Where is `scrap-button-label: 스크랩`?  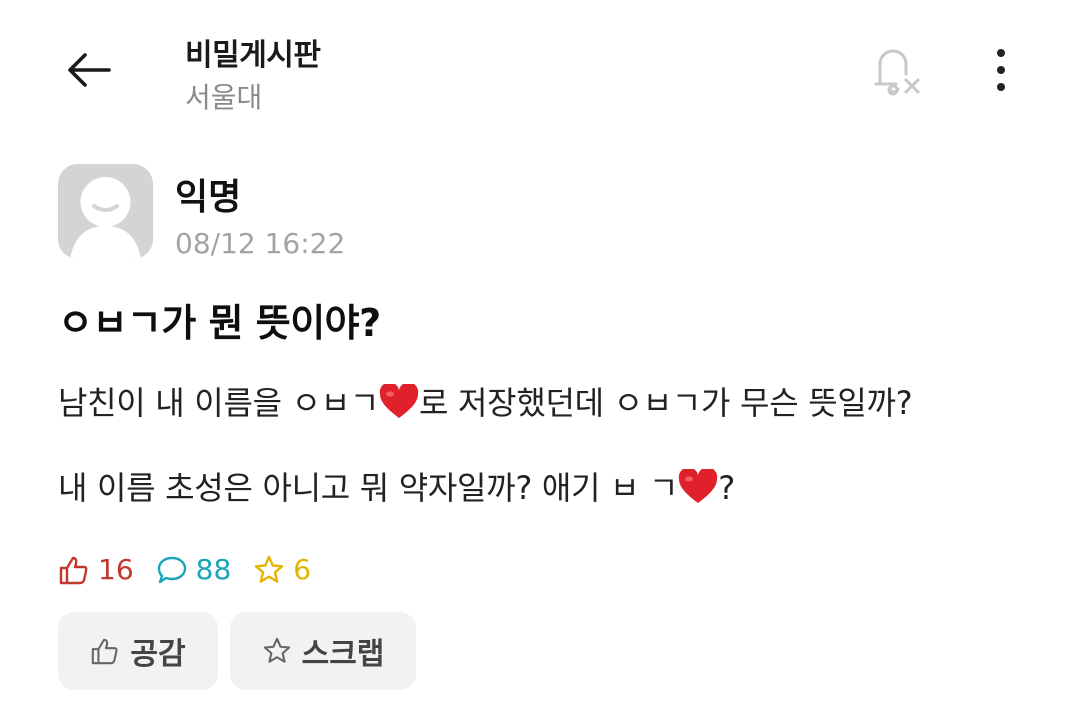 scrap-button-label: 스크랩 is located at coordinates (343, 654).